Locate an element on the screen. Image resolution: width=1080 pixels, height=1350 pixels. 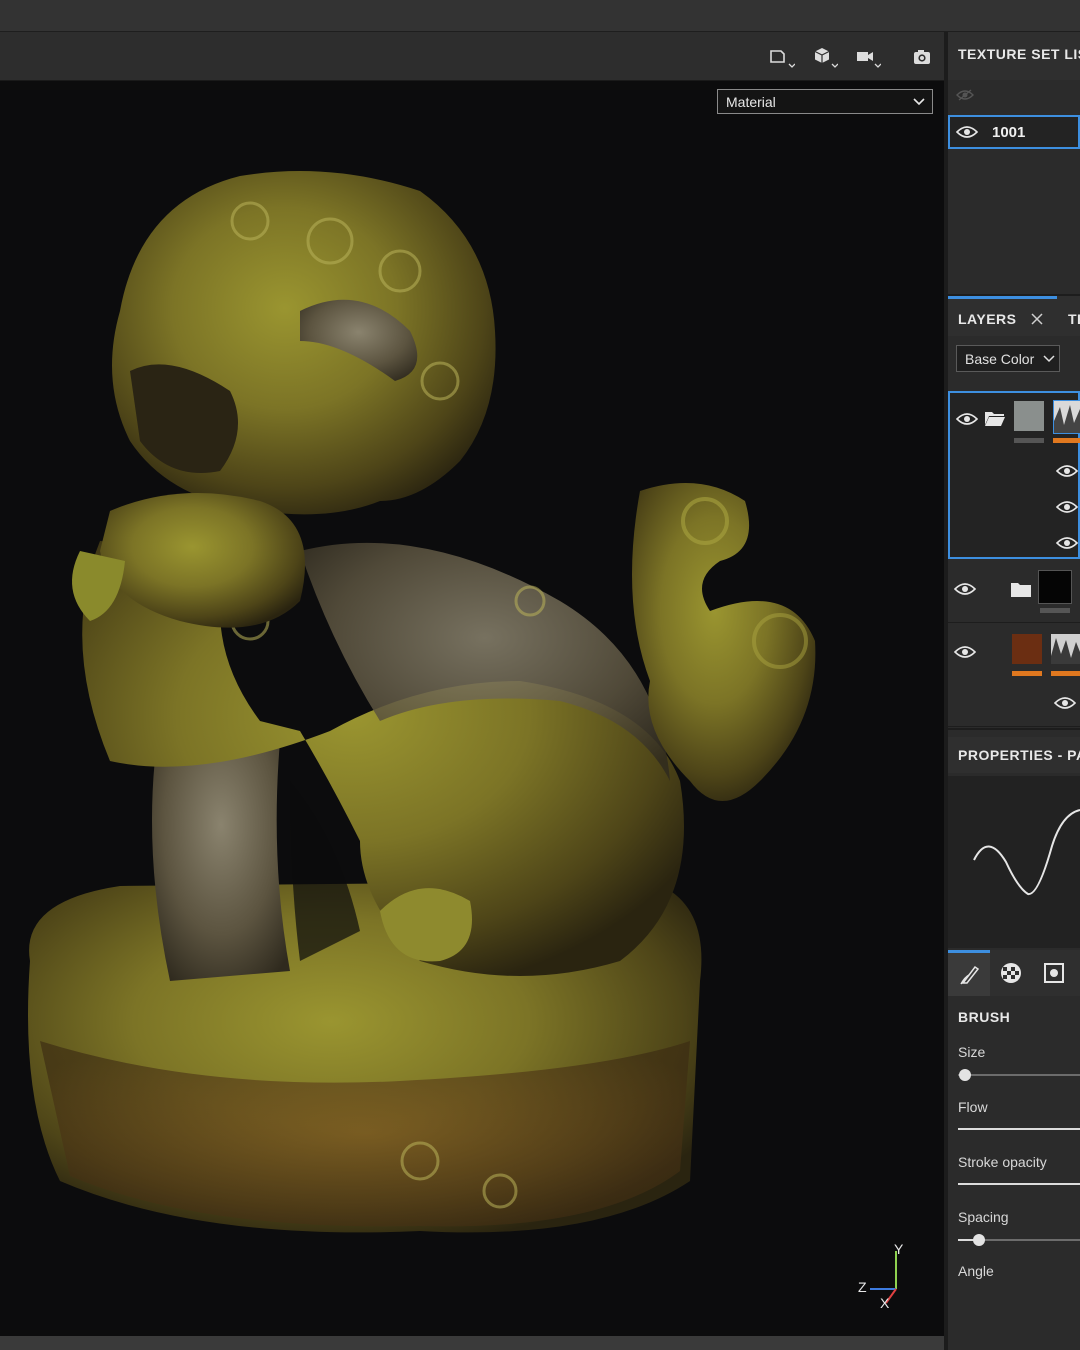
texture-set-item: 1001 is located at coordinates (1014, 132).